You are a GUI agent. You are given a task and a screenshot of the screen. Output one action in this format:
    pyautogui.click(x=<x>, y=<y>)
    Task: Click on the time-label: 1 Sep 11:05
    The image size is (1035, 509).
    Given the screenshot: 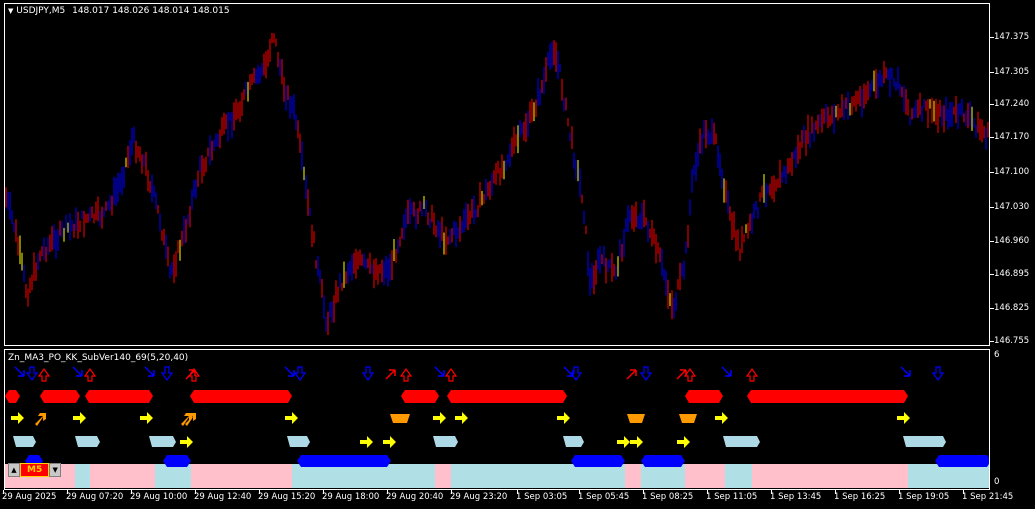 What is the action you would take?
    pyautogui.click(x=732, y=497)
    